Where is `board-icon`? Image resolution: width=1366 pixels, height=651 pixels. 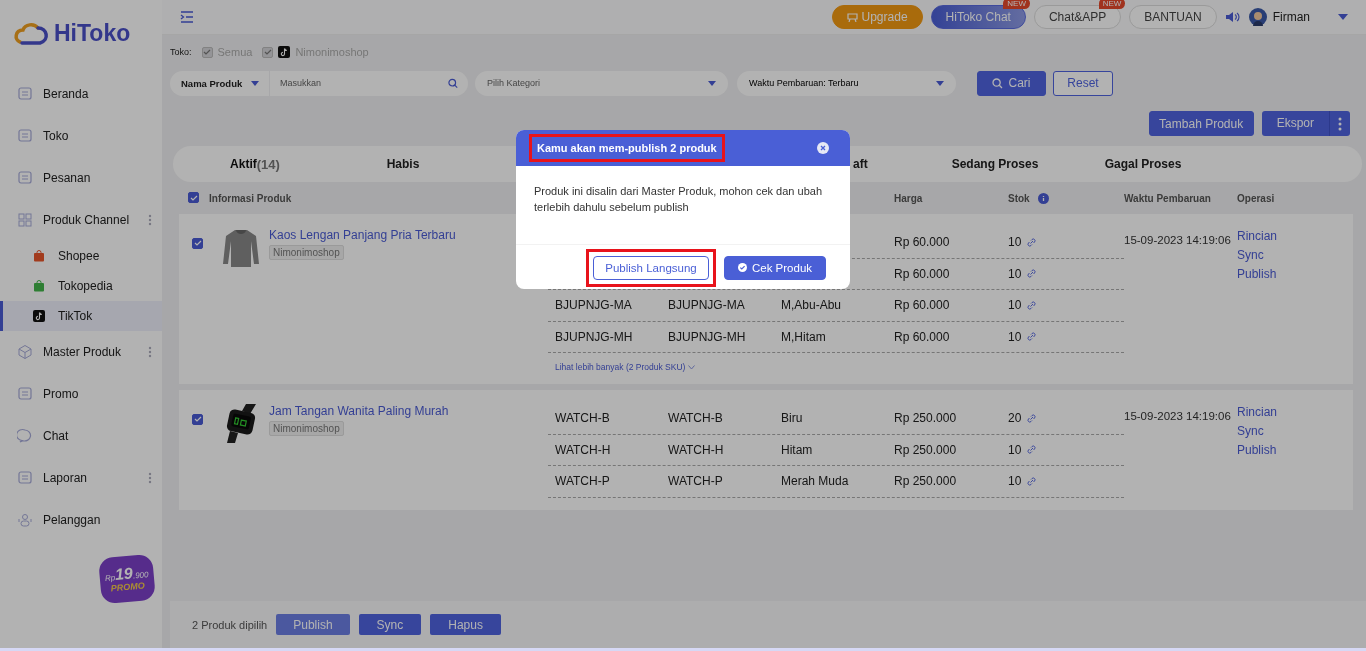
board-icon is located at coordinates (852, 17).